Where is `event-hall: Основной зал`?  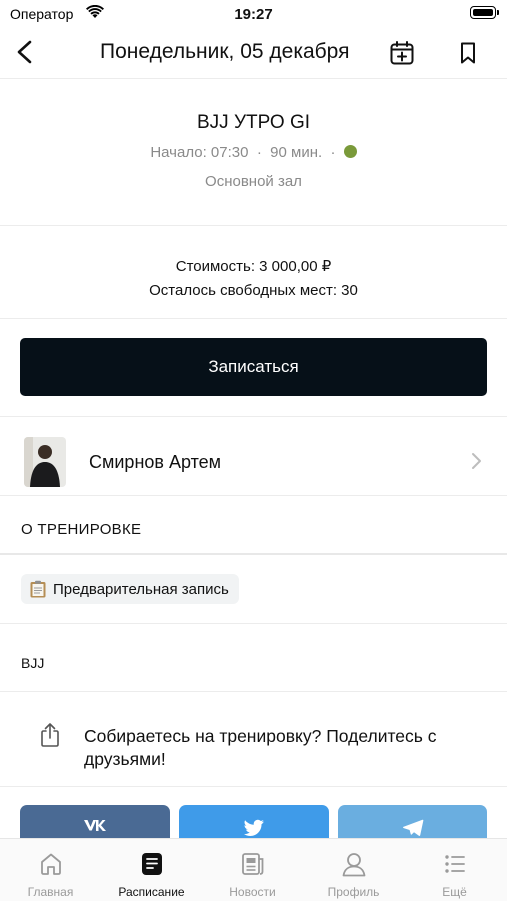
event-hall: Основной зал is located at coordinates (253, 181).